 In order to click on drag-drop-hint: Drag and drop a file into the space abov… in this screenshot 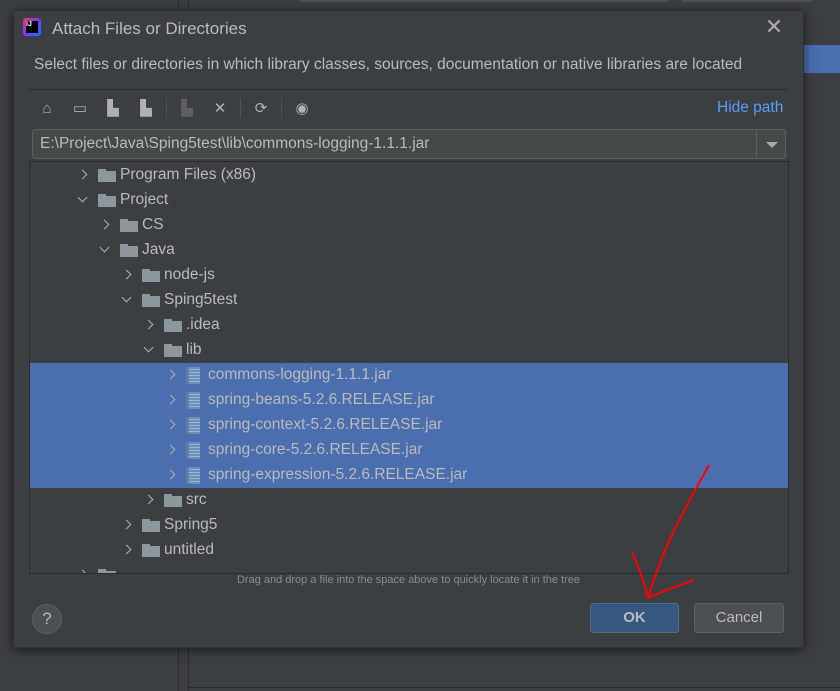, I will do `click(408, 580)`.